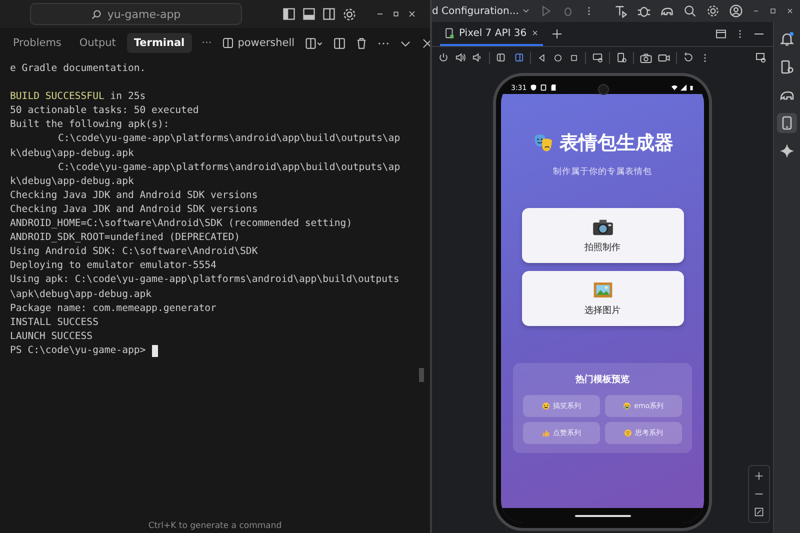  Describe the element at coordinates (602, 515) in the screenshot. I see `home-indicator` at that location.